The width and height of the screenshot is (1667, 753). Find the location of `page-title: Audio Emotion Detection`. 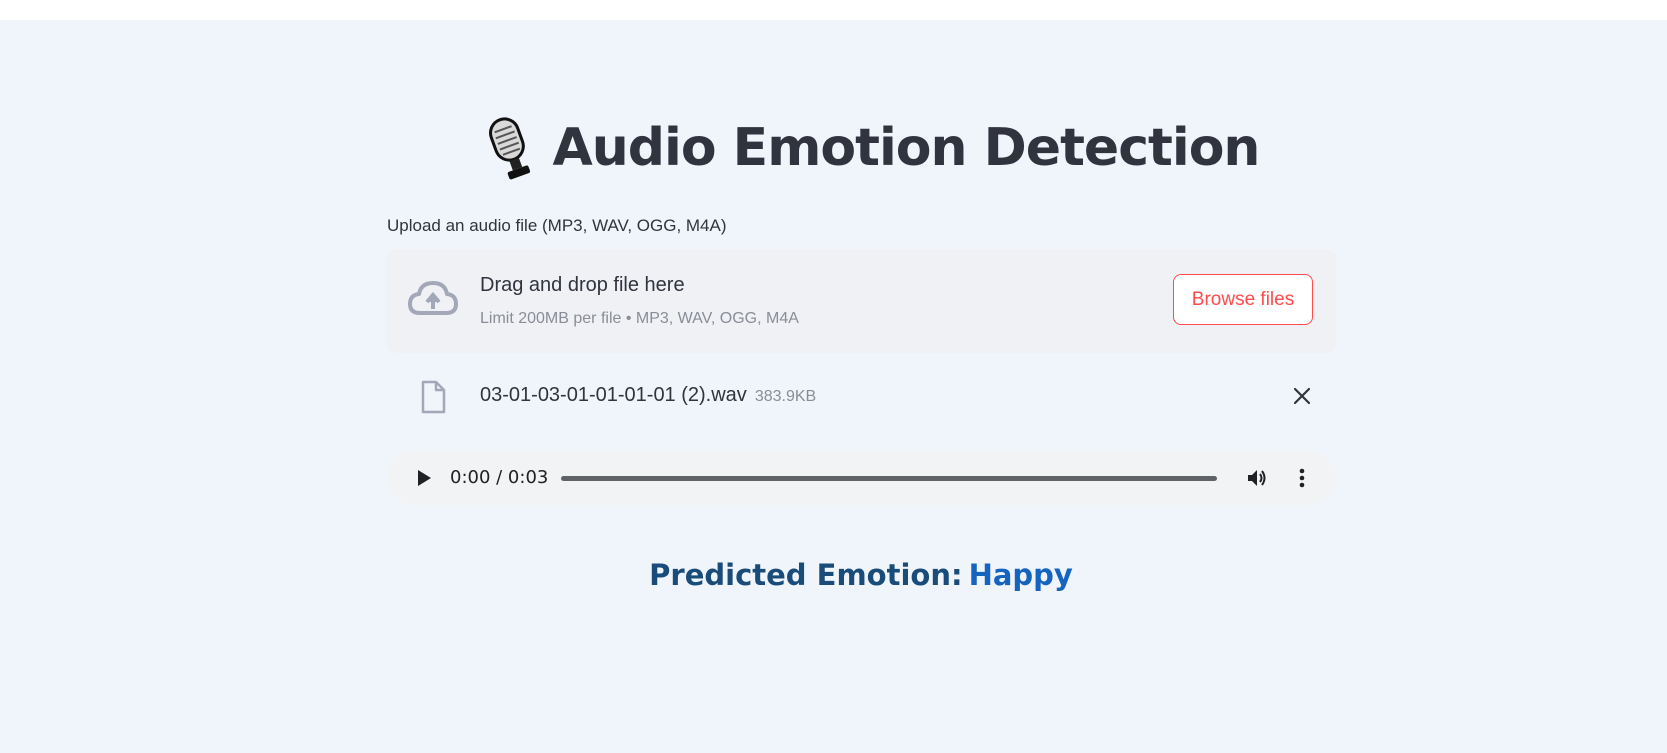

page-title: Audio Emotion Detection is located at coordinates (833, 148).